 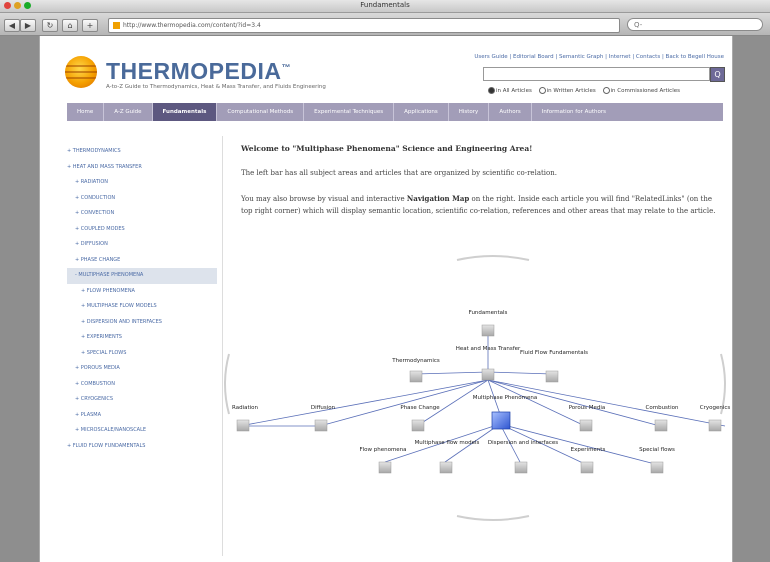 What do you see at coordinates (657, 460) in the screenshot?
I see `map-node-special-flows: Special flows` at bounding box center [657, 460].